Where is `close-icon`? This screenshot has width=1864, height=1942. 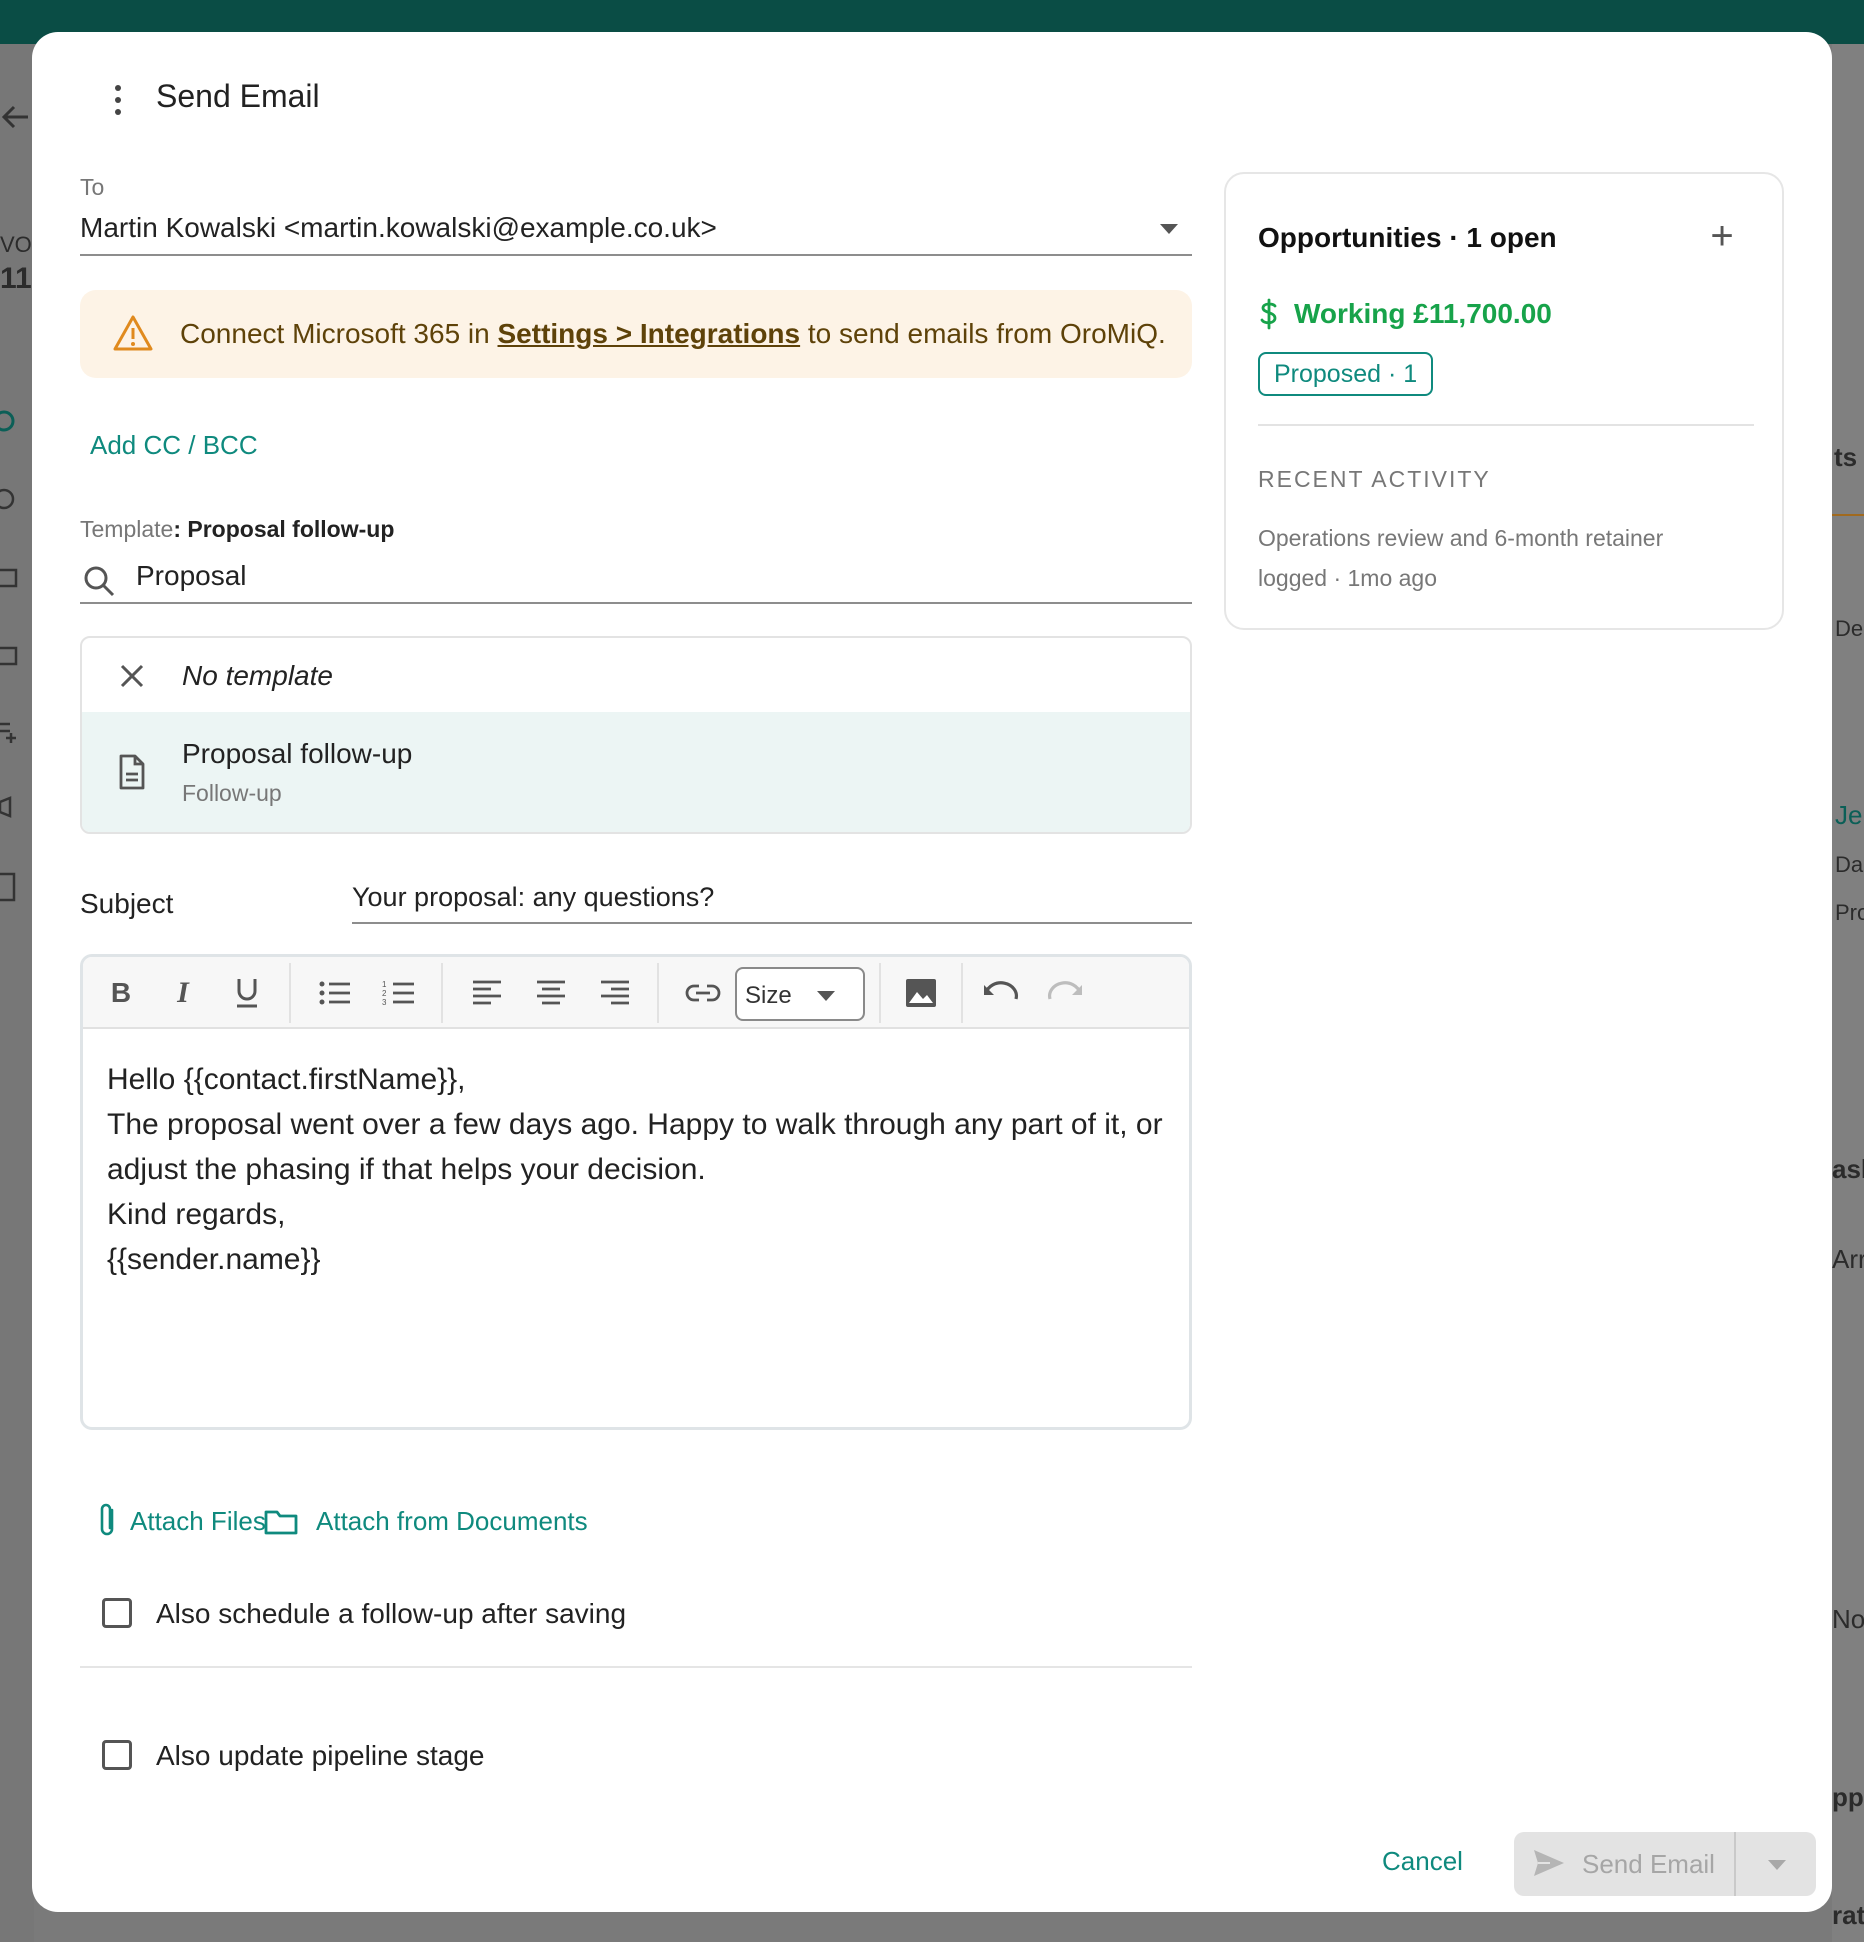
close-icon is located at coordinates (132, 676).